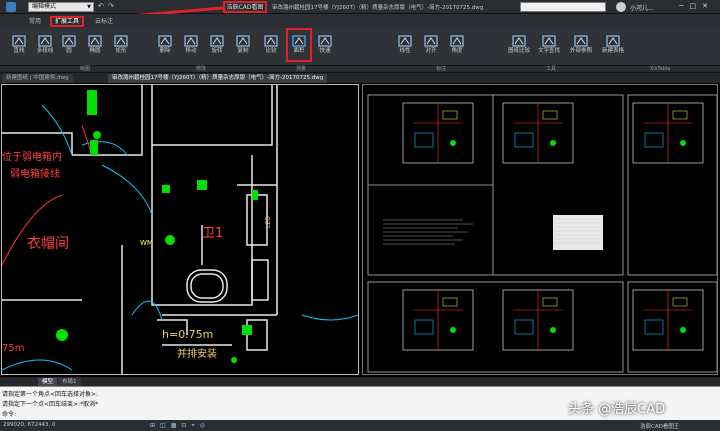  Describe the element at coordinates (19, 39) in the screenshot. I see `line-icon` at that location.